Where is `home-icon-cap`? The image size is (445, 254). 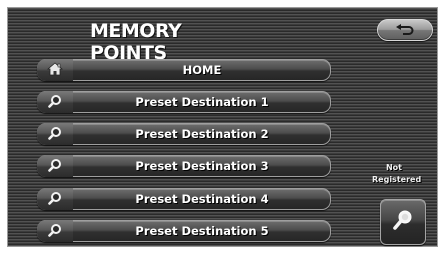
home-icon-cap is located at coordinates (55, 70).